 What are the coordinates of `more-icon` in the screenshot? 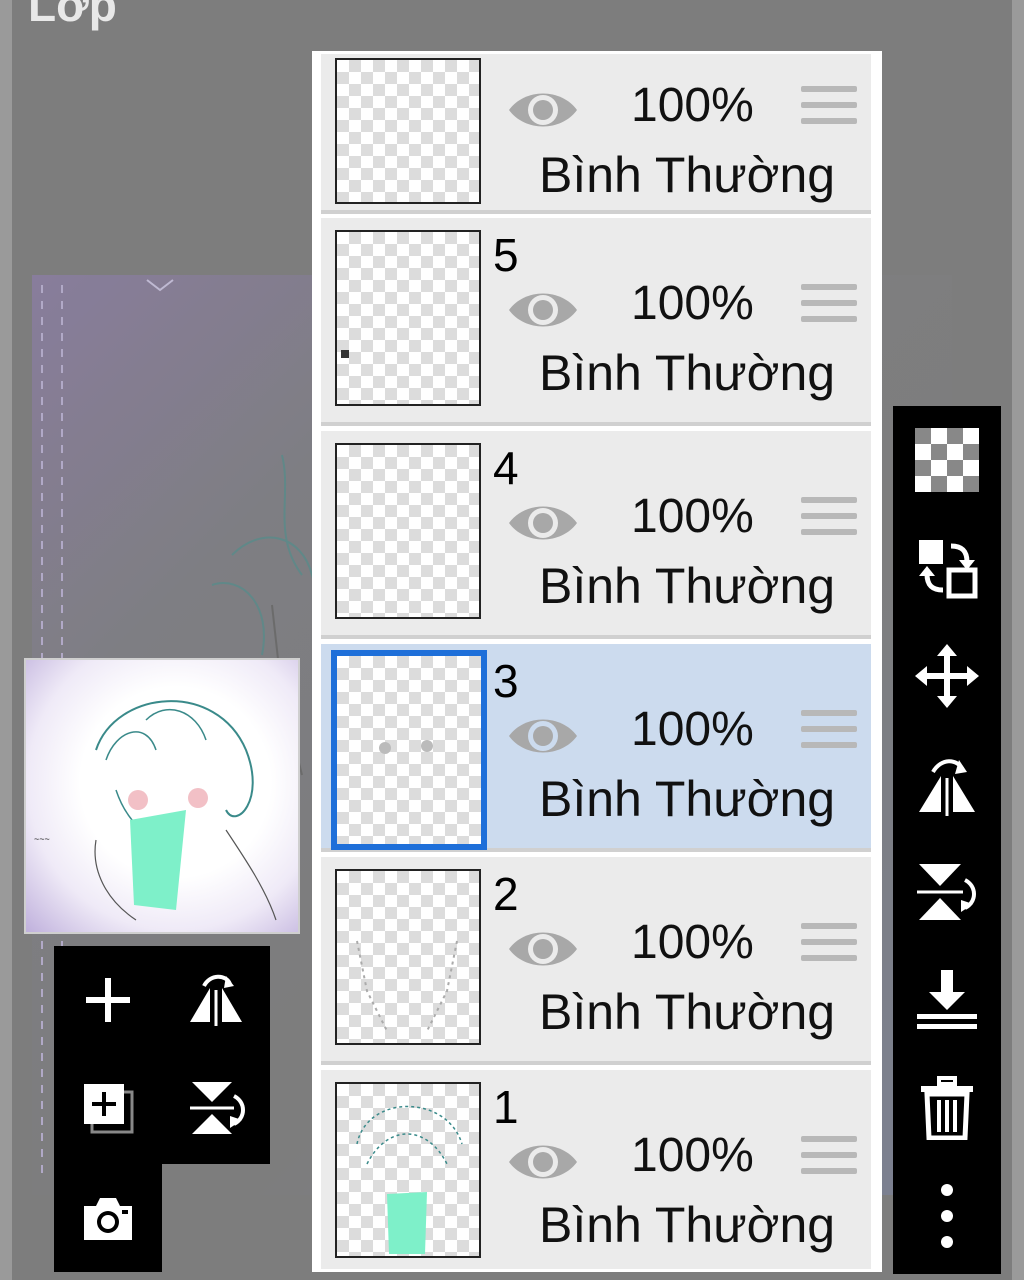 It's located at (947, 1216).